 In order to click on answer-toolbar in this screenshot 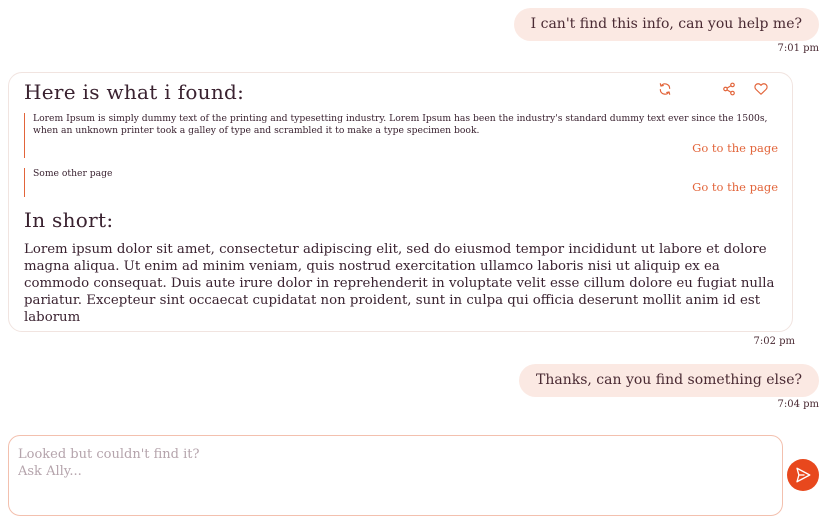, I will do `click(718, 89)`.